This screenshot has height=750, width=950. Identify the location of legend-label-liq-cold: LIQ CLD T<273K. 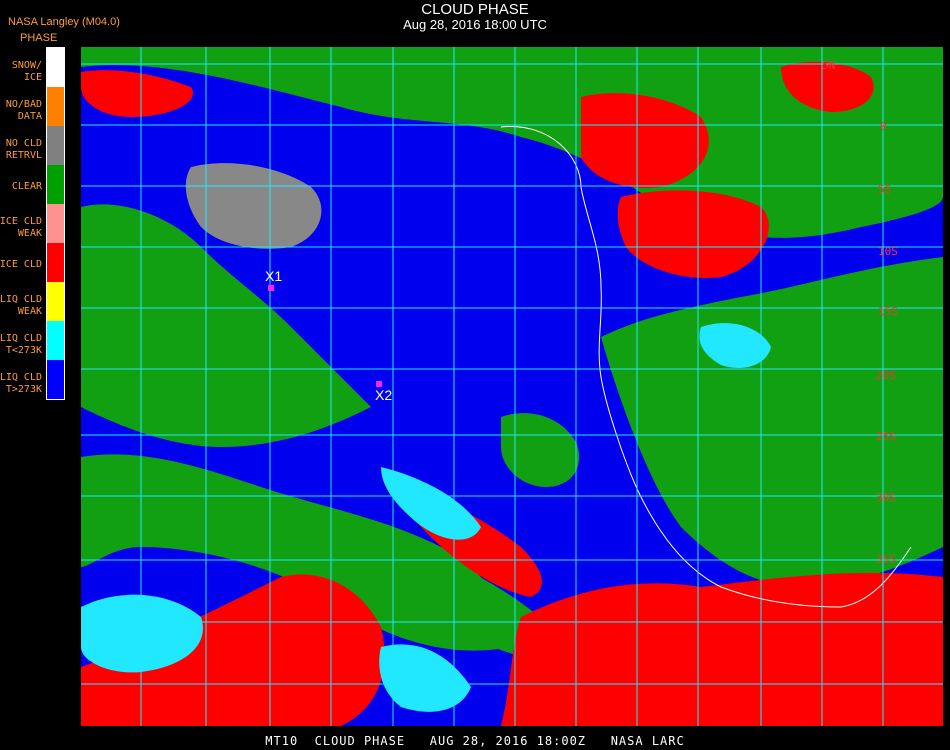
(21, 344).